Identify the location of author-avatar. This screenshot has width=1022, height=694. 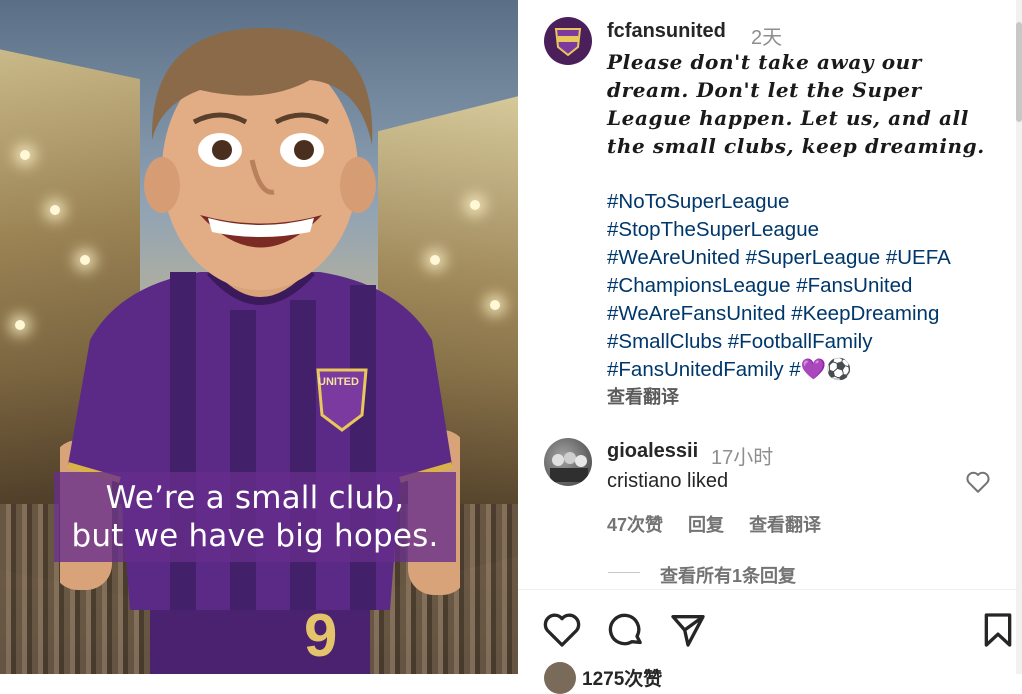
(568, 41).